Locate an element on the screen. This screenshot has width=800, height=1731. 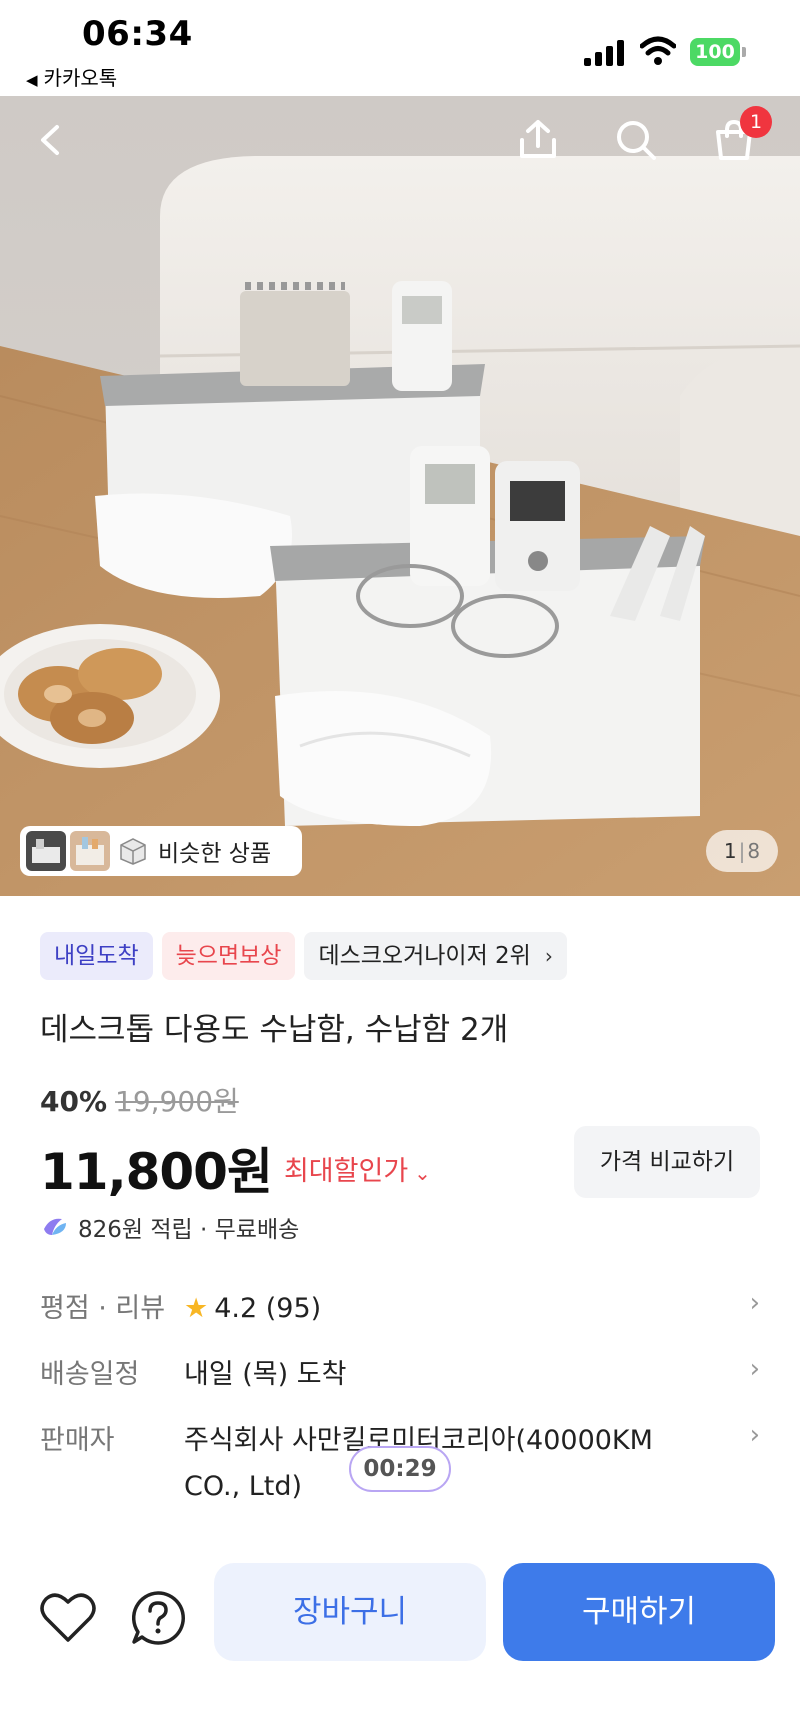
similar-products-label: 비슷한 상품 is located at coordinates (215, 854).